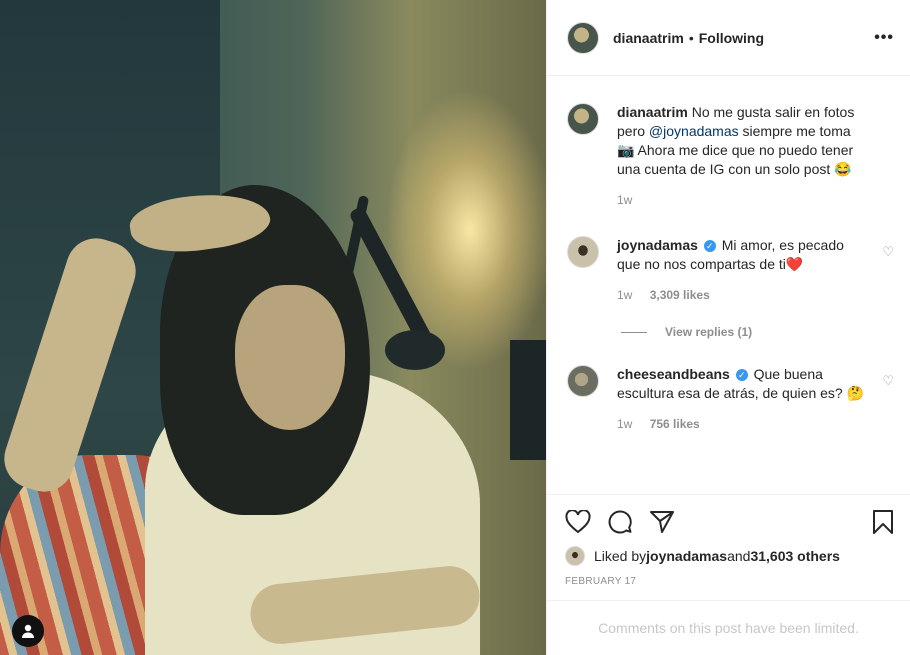  Describe the element at coordinates (743, 295) in the screenshot. I see `comment-meta: 1w 3,309 likes` at that location.